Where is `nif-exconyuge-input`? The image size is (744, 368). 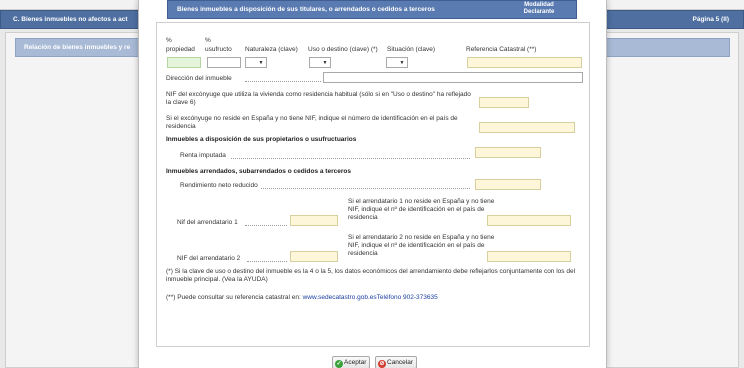
nif-exconyuge-input is located at coordinates (504, 102).